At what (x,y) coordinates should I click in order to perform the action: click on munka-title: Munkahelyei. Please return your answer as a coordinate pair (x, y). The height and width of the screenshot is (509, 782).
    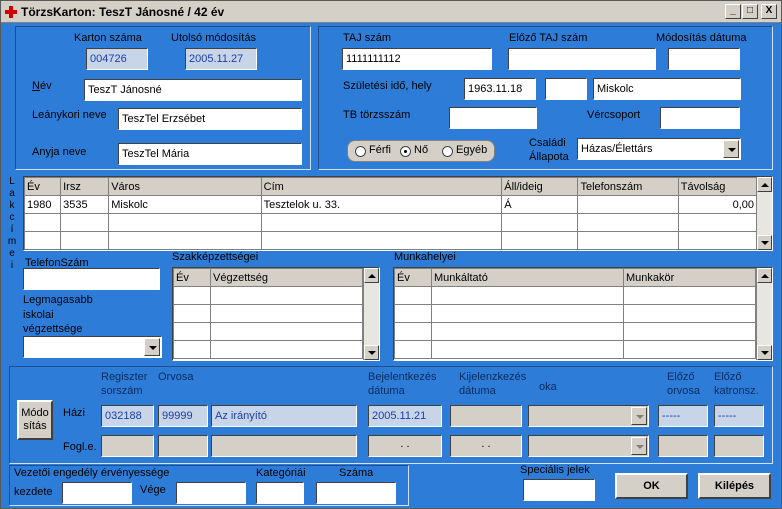
    Looking at the image, I should click on (425, 257).